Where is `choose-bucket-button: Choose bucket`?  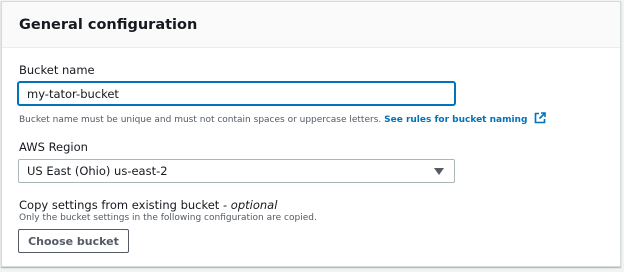 choose-bucket-button: Choose bucket is located at coordinates (73, 241).